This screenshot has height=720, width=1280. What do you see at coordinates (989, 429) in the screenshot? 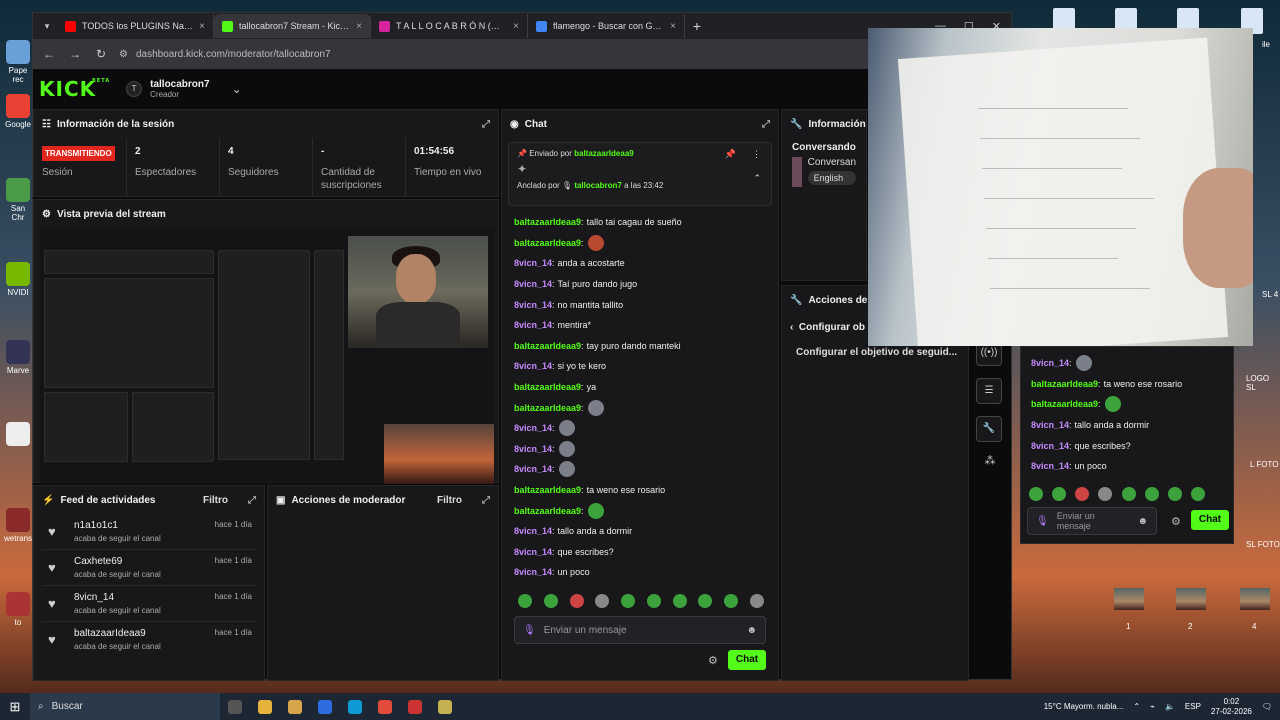
I see `wrench-icon: 🔧` at bounding box center [989, 429].